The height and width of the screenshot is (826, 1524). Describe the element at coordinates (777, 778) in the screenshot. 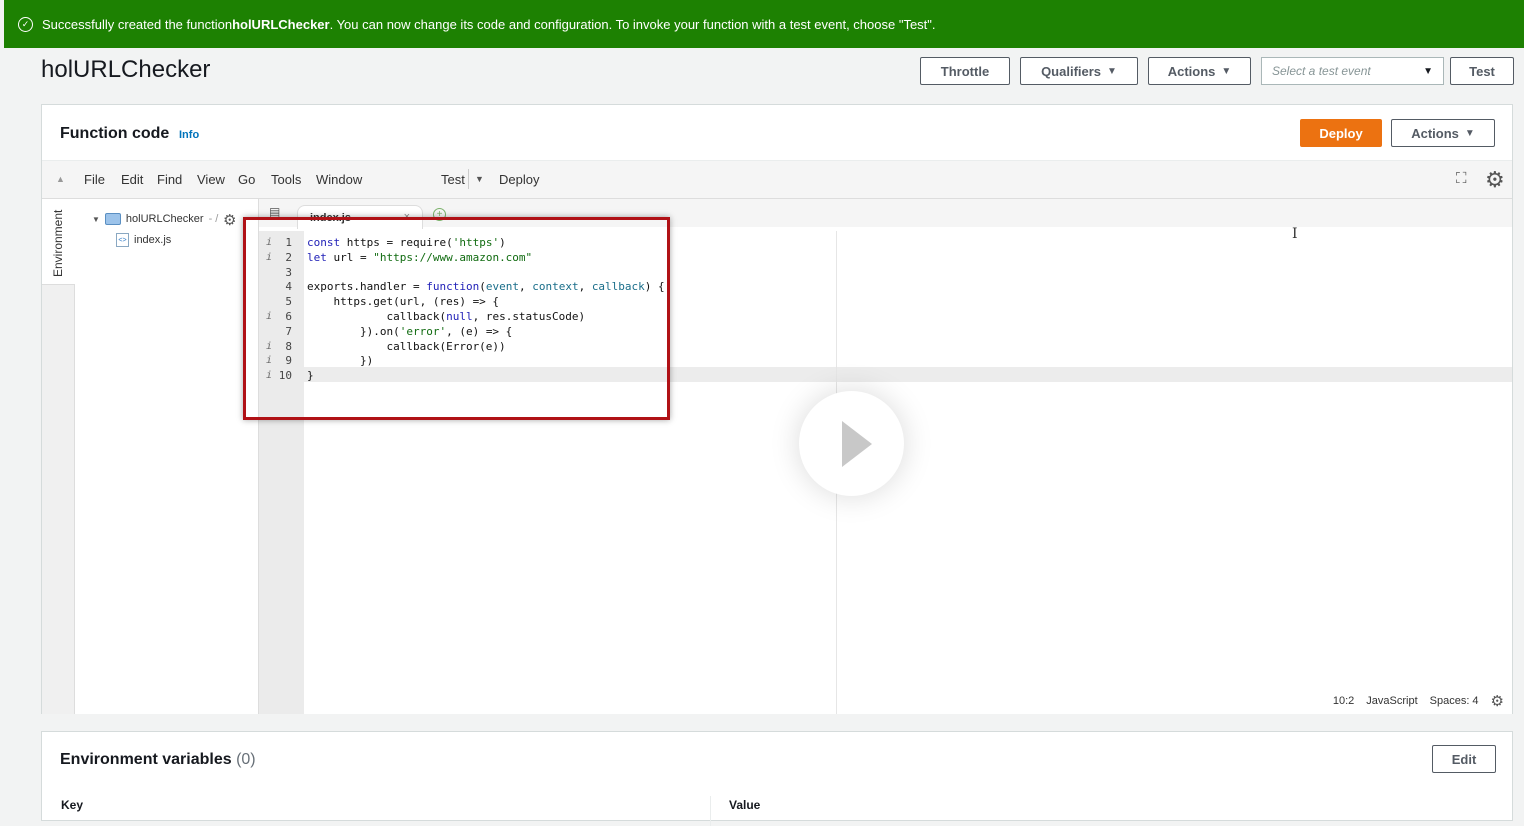

I see `environment-variables-panel: Environment variables (0) Edit Key Value` at that location.